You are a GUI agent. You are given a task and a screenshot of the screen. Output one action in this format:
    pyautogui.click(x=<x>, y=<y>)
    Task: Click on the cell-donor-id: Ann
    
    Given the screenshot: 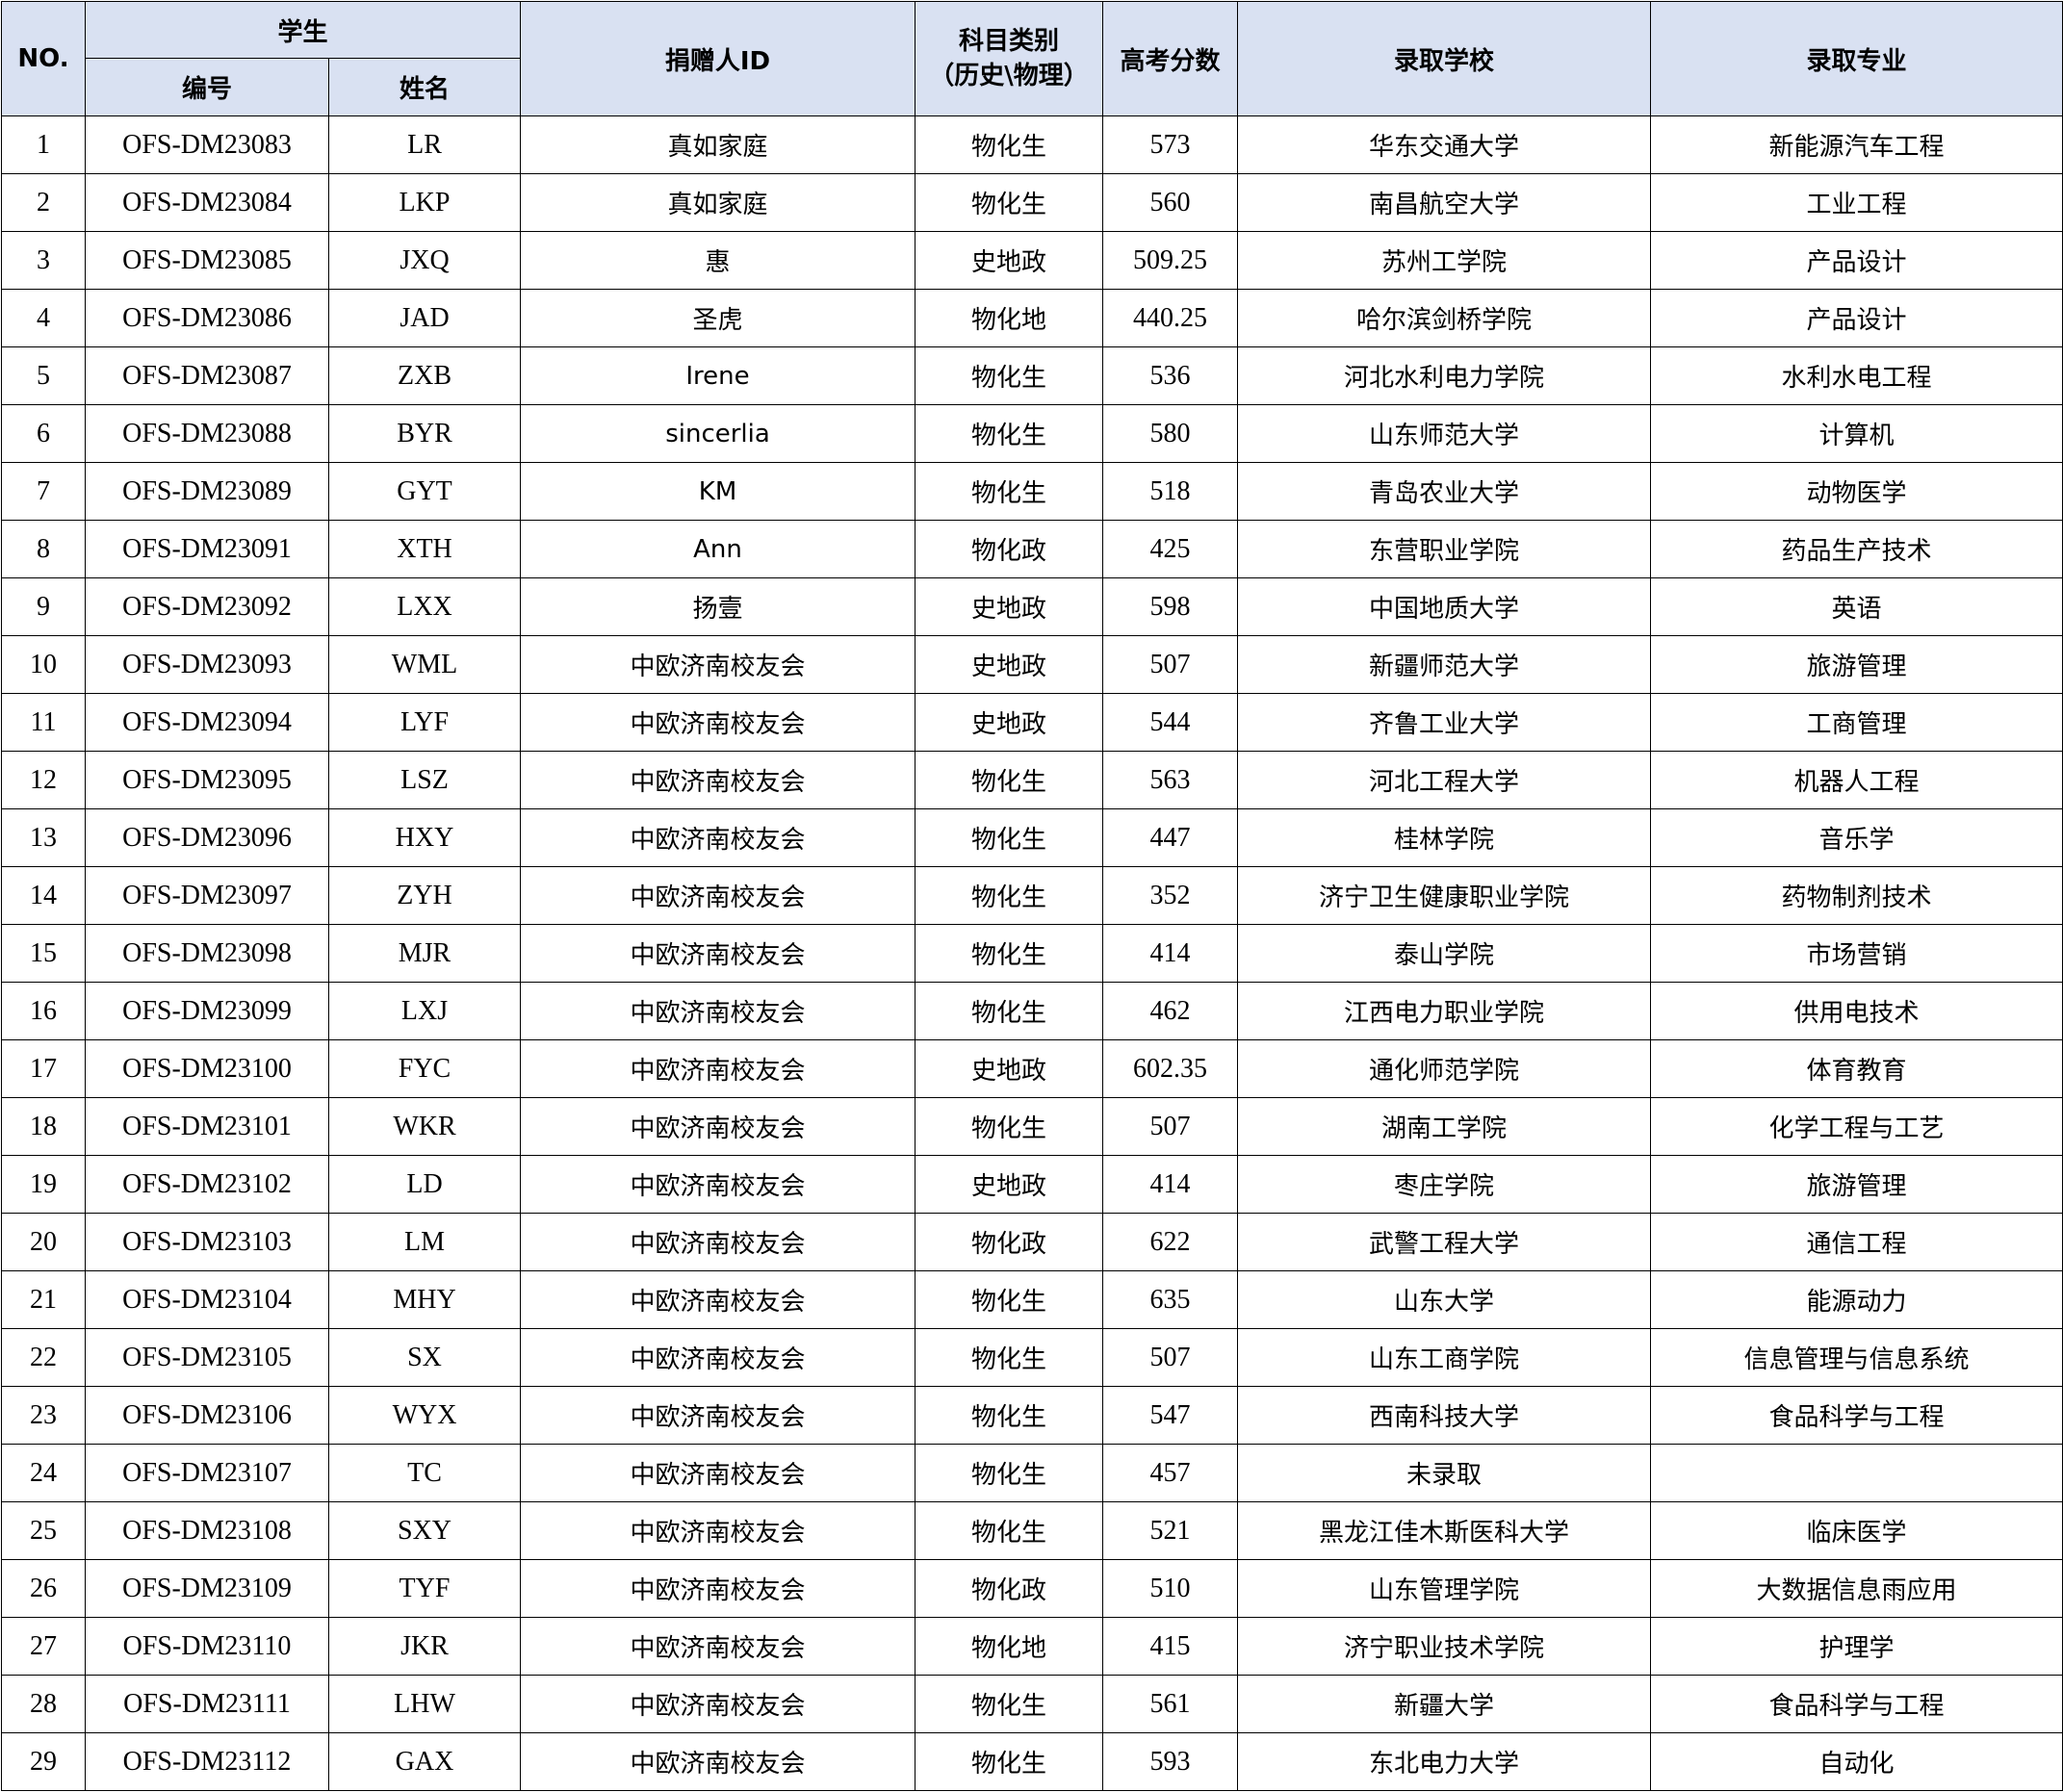 What is the action you would take?
    pyautogui.click(x=718, y=549)
    